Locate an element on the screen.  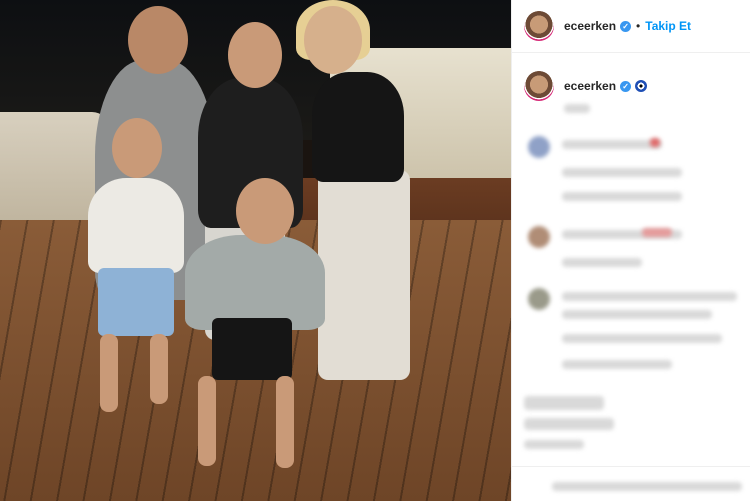
woman-pants is located at coordinates (364, 275).